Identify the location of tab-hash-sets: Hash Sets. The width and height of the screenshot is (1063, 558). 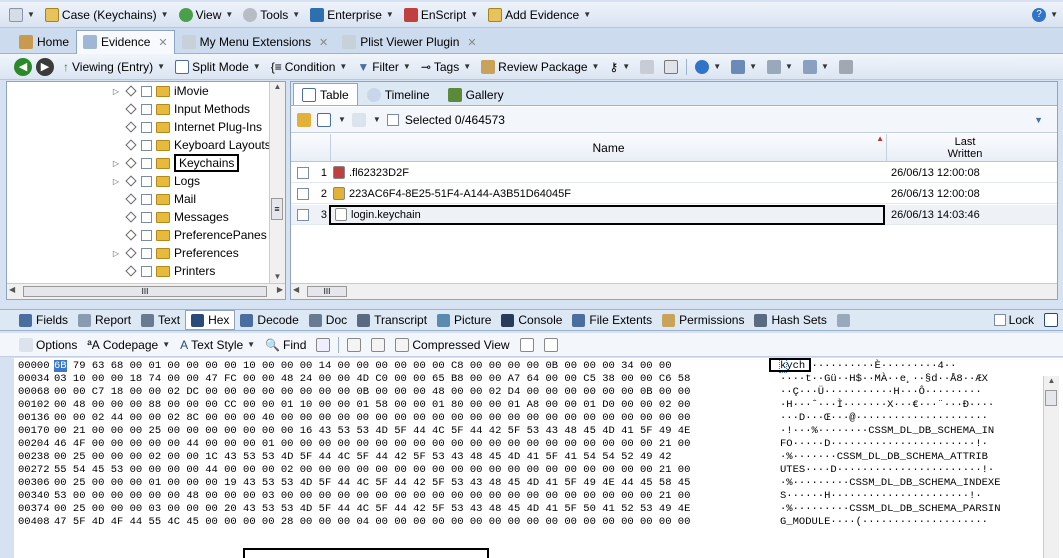
(790, 320).